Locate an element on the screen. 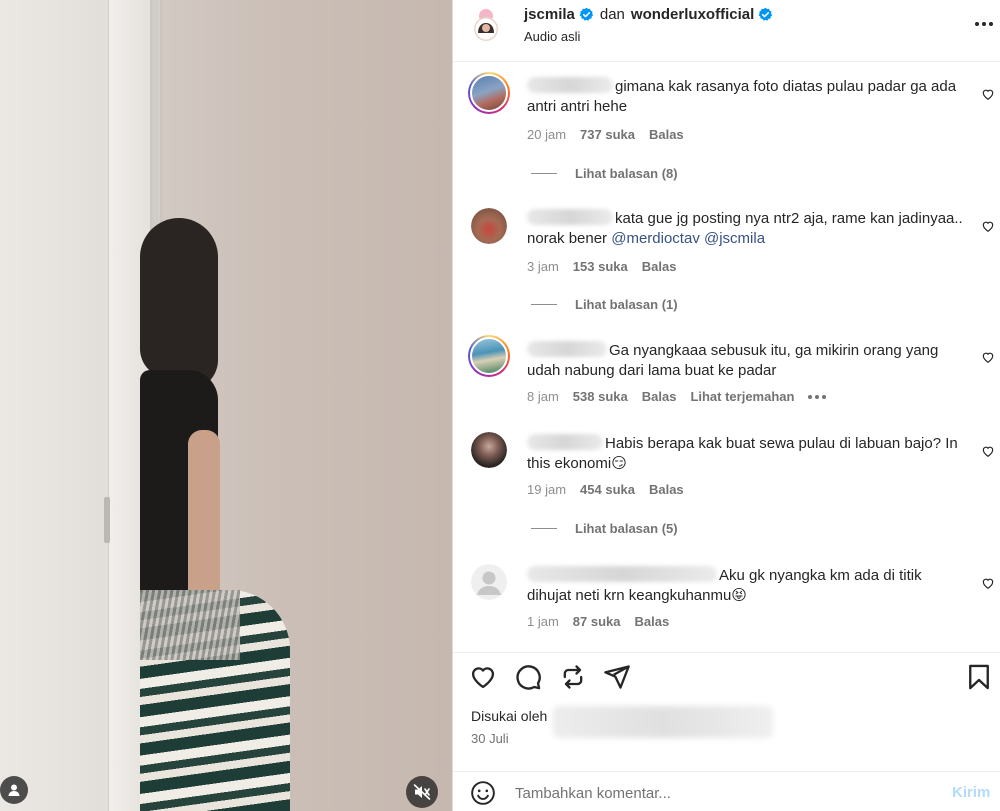 This screenshot has height=811, width=1000. comment-likes: 737 suka is located at coordinates (607, 134).